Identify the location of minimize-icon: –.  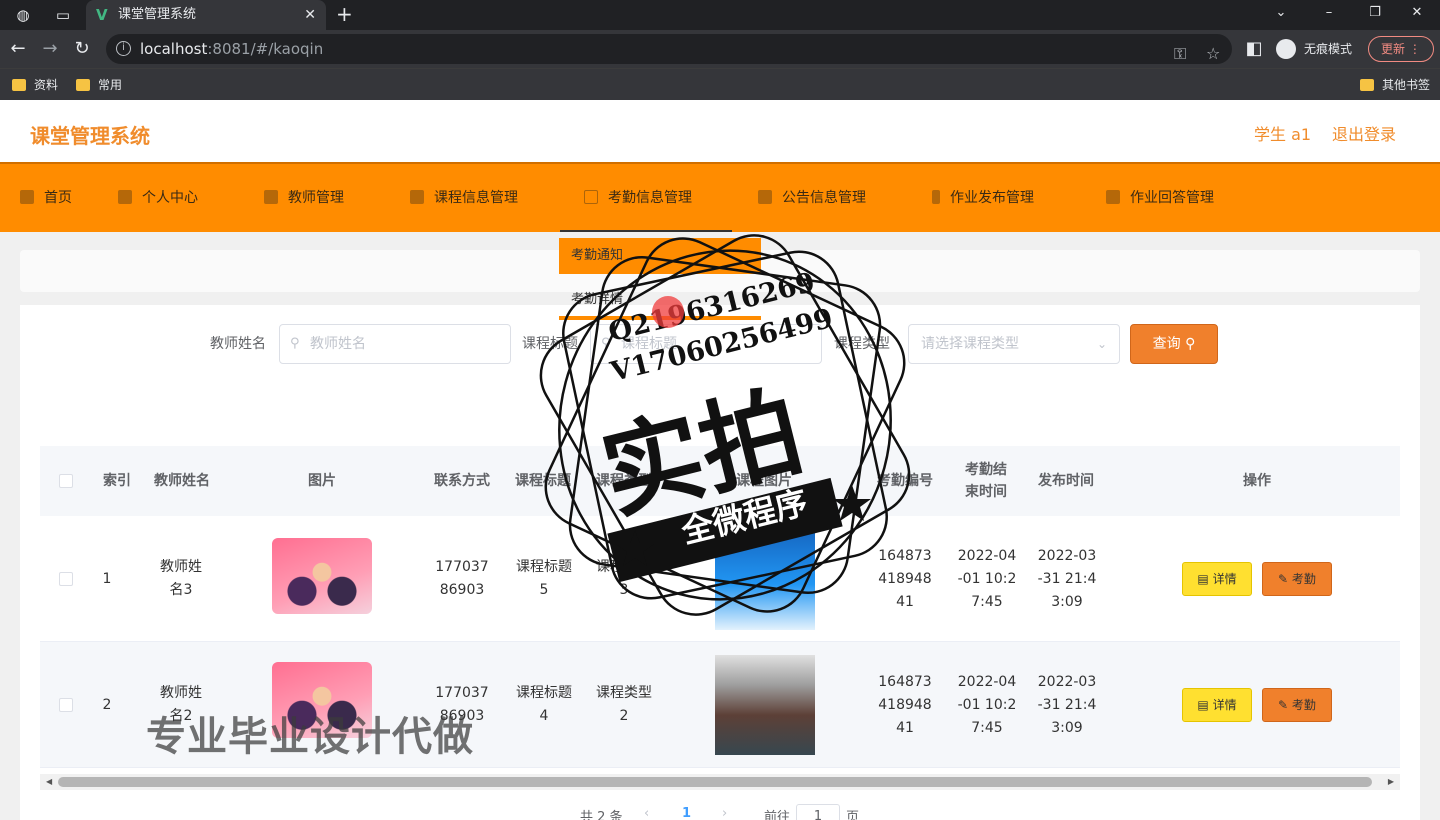
(1329, 15).